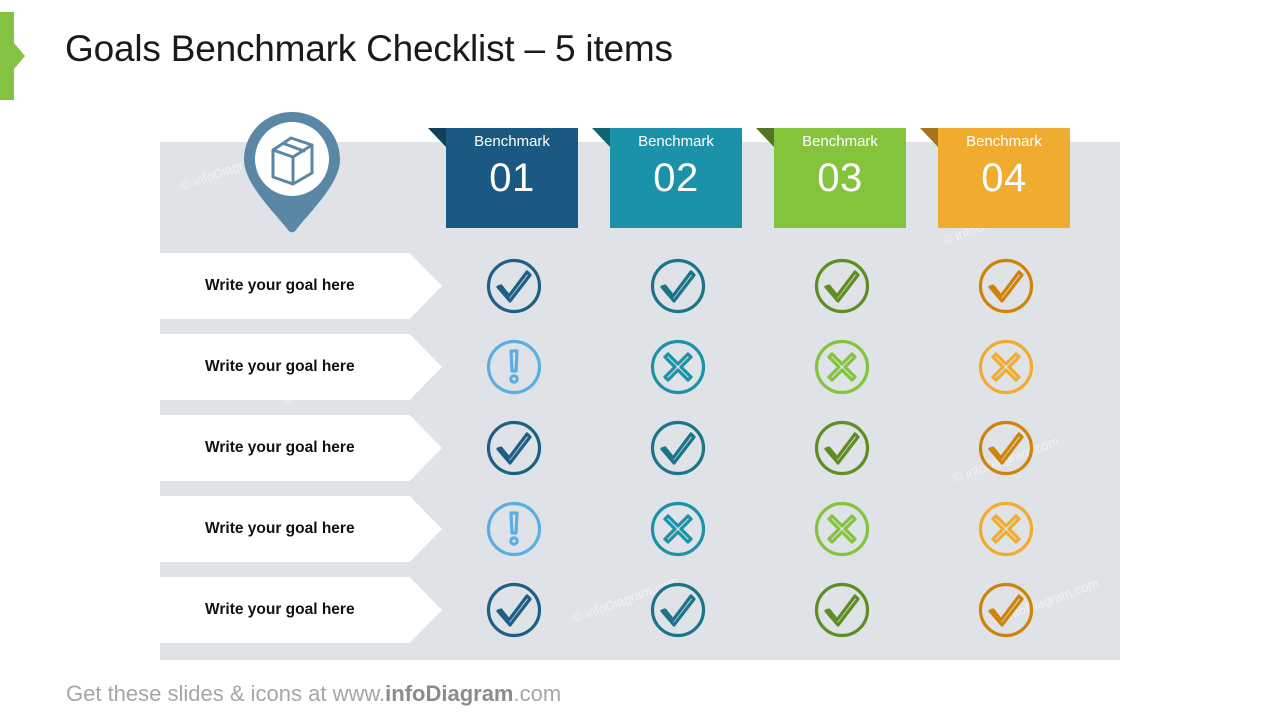 The height and width of the screenshot is (720, 1280). Describe the element at coordinates (449, 693) in the screenshot. I see `footer-brand: infoDiagram` at that location.